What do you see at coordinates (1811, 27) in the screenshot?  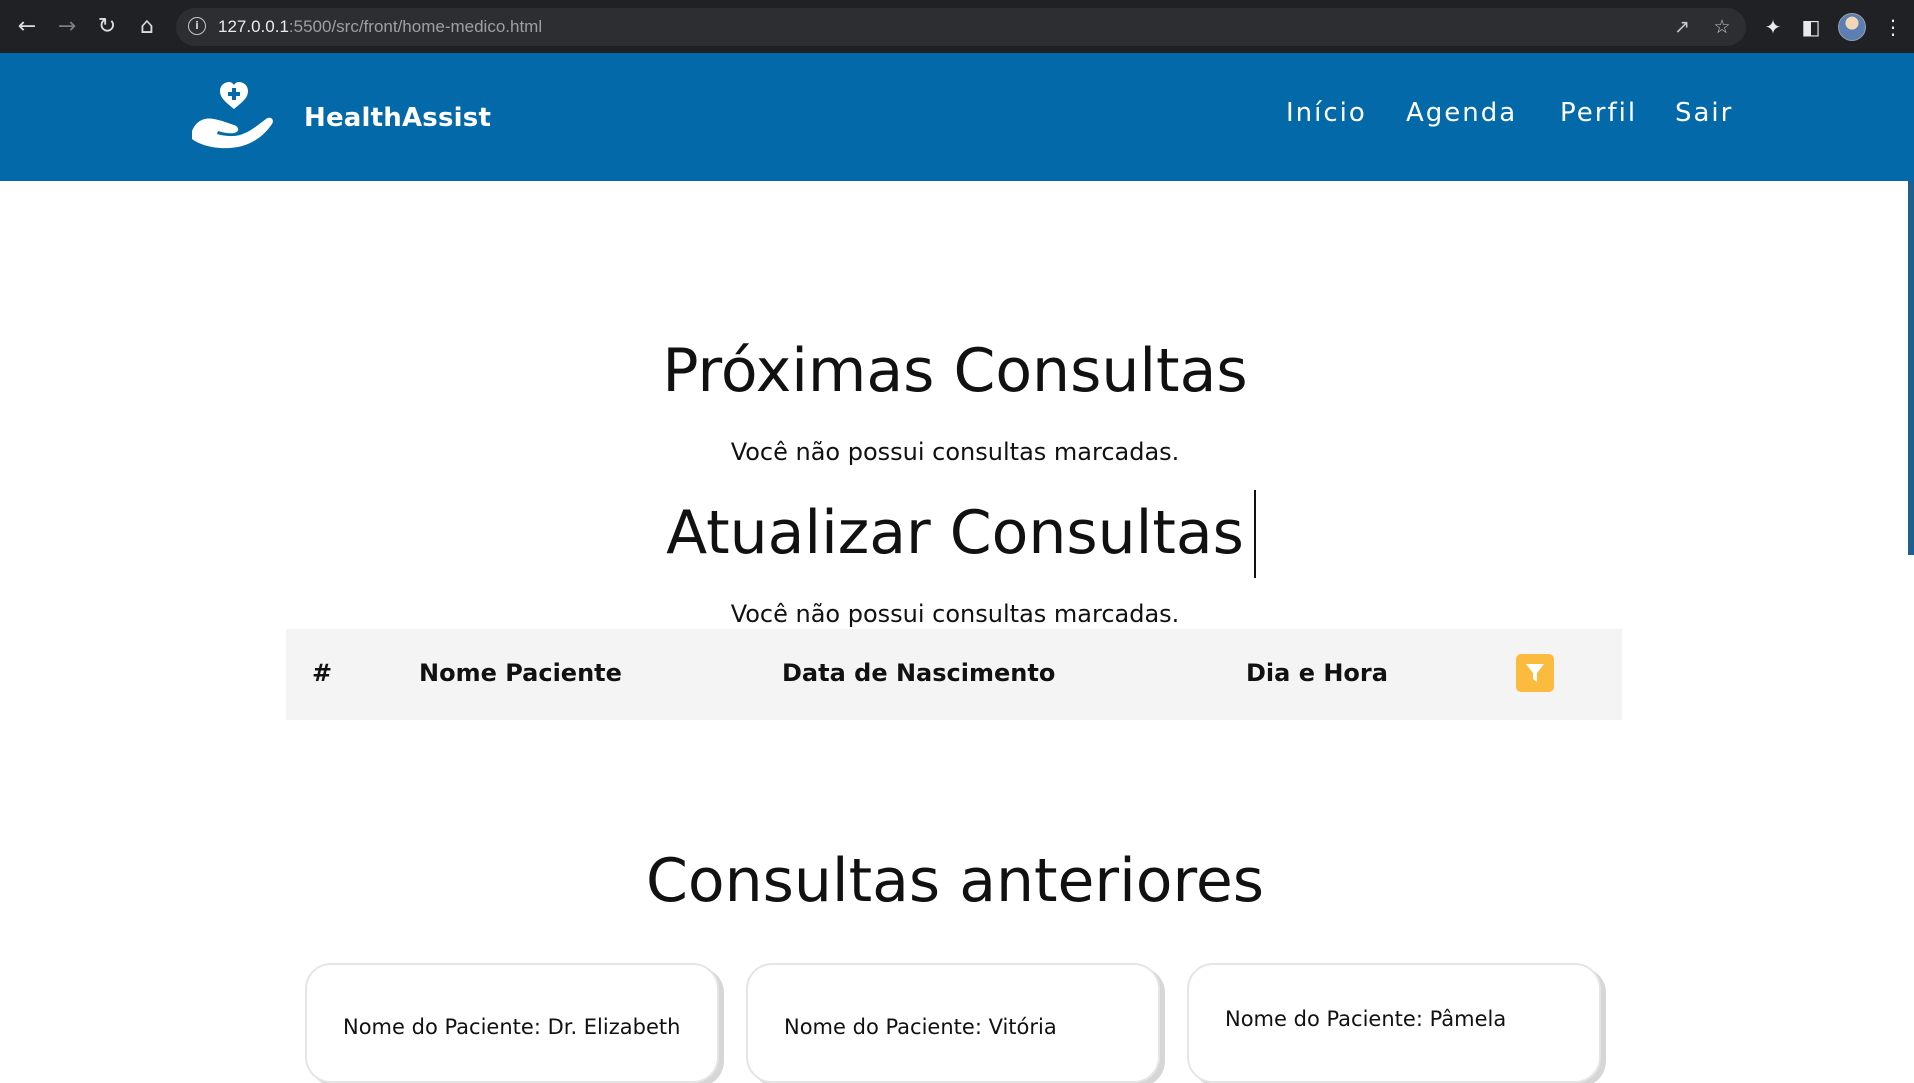 I see `side-panel-icon: ◧` at bounding box center [1811, 27].